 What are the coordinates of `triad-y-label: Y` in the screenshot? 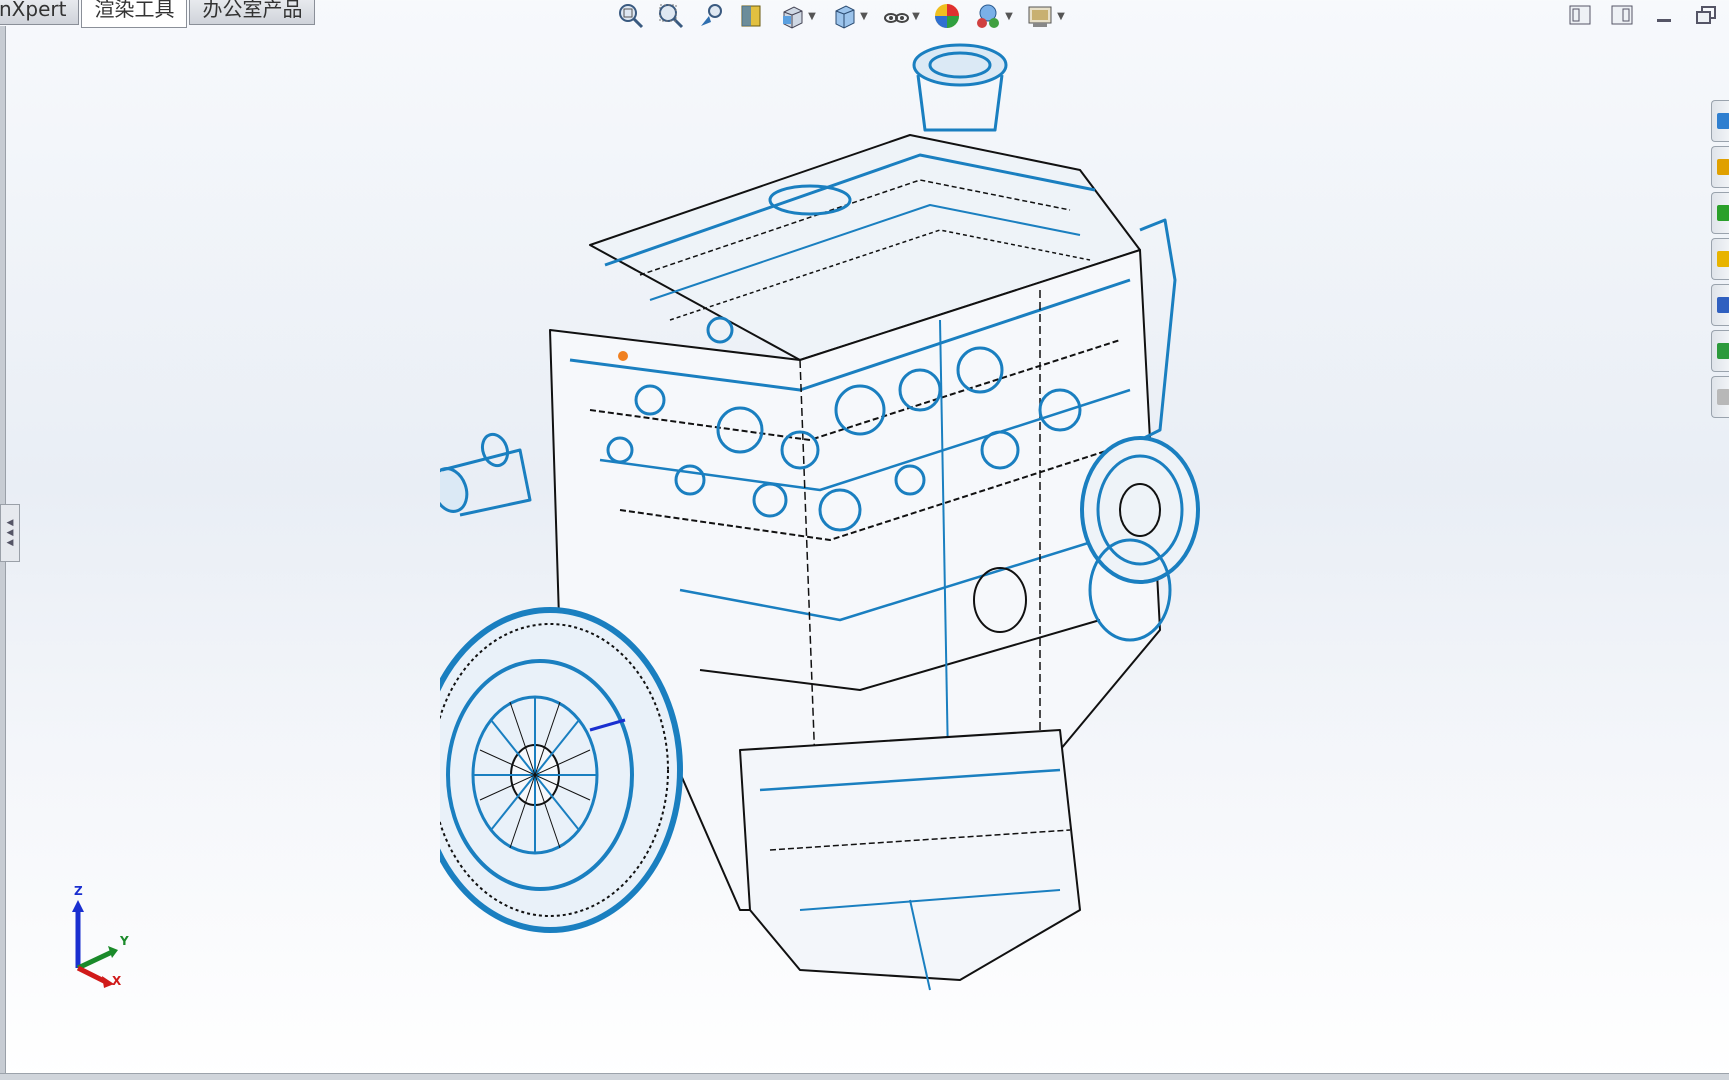 It's located at (124, 941).